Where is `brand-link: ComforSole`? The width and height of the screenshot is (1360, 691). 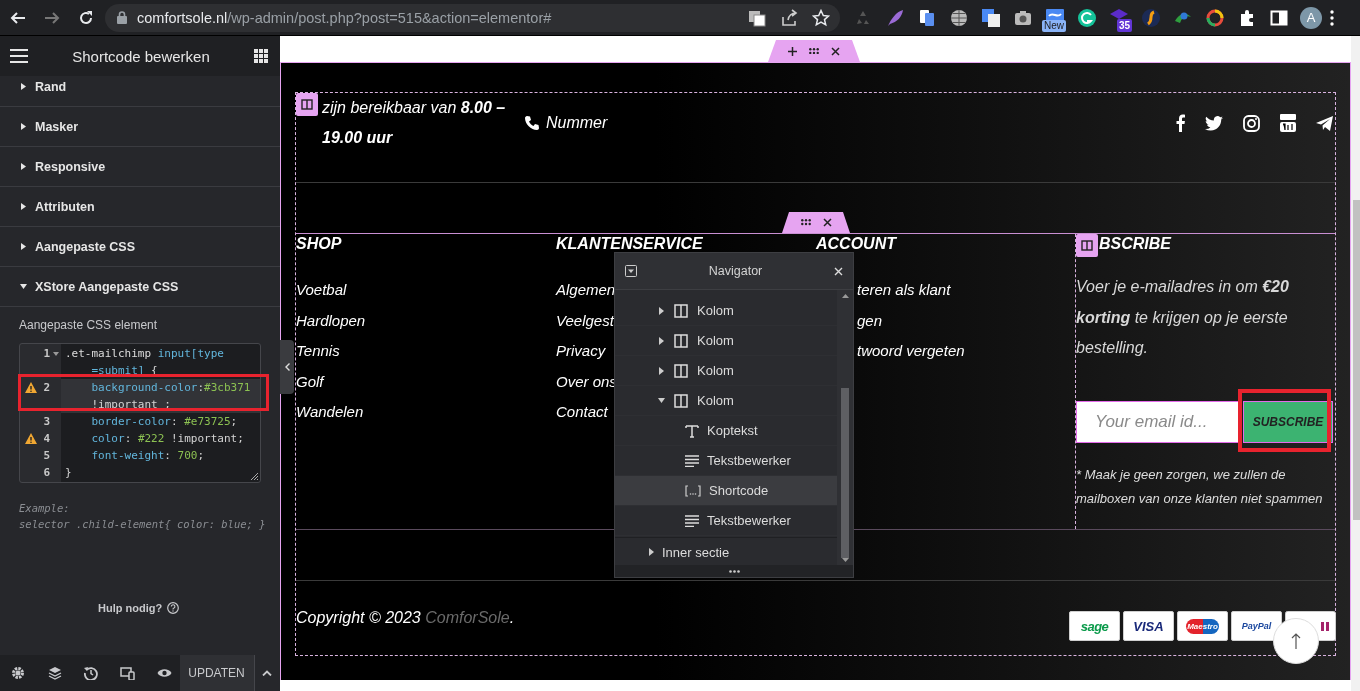
brand-link: ComforSole is located at coordinates (467, 617).